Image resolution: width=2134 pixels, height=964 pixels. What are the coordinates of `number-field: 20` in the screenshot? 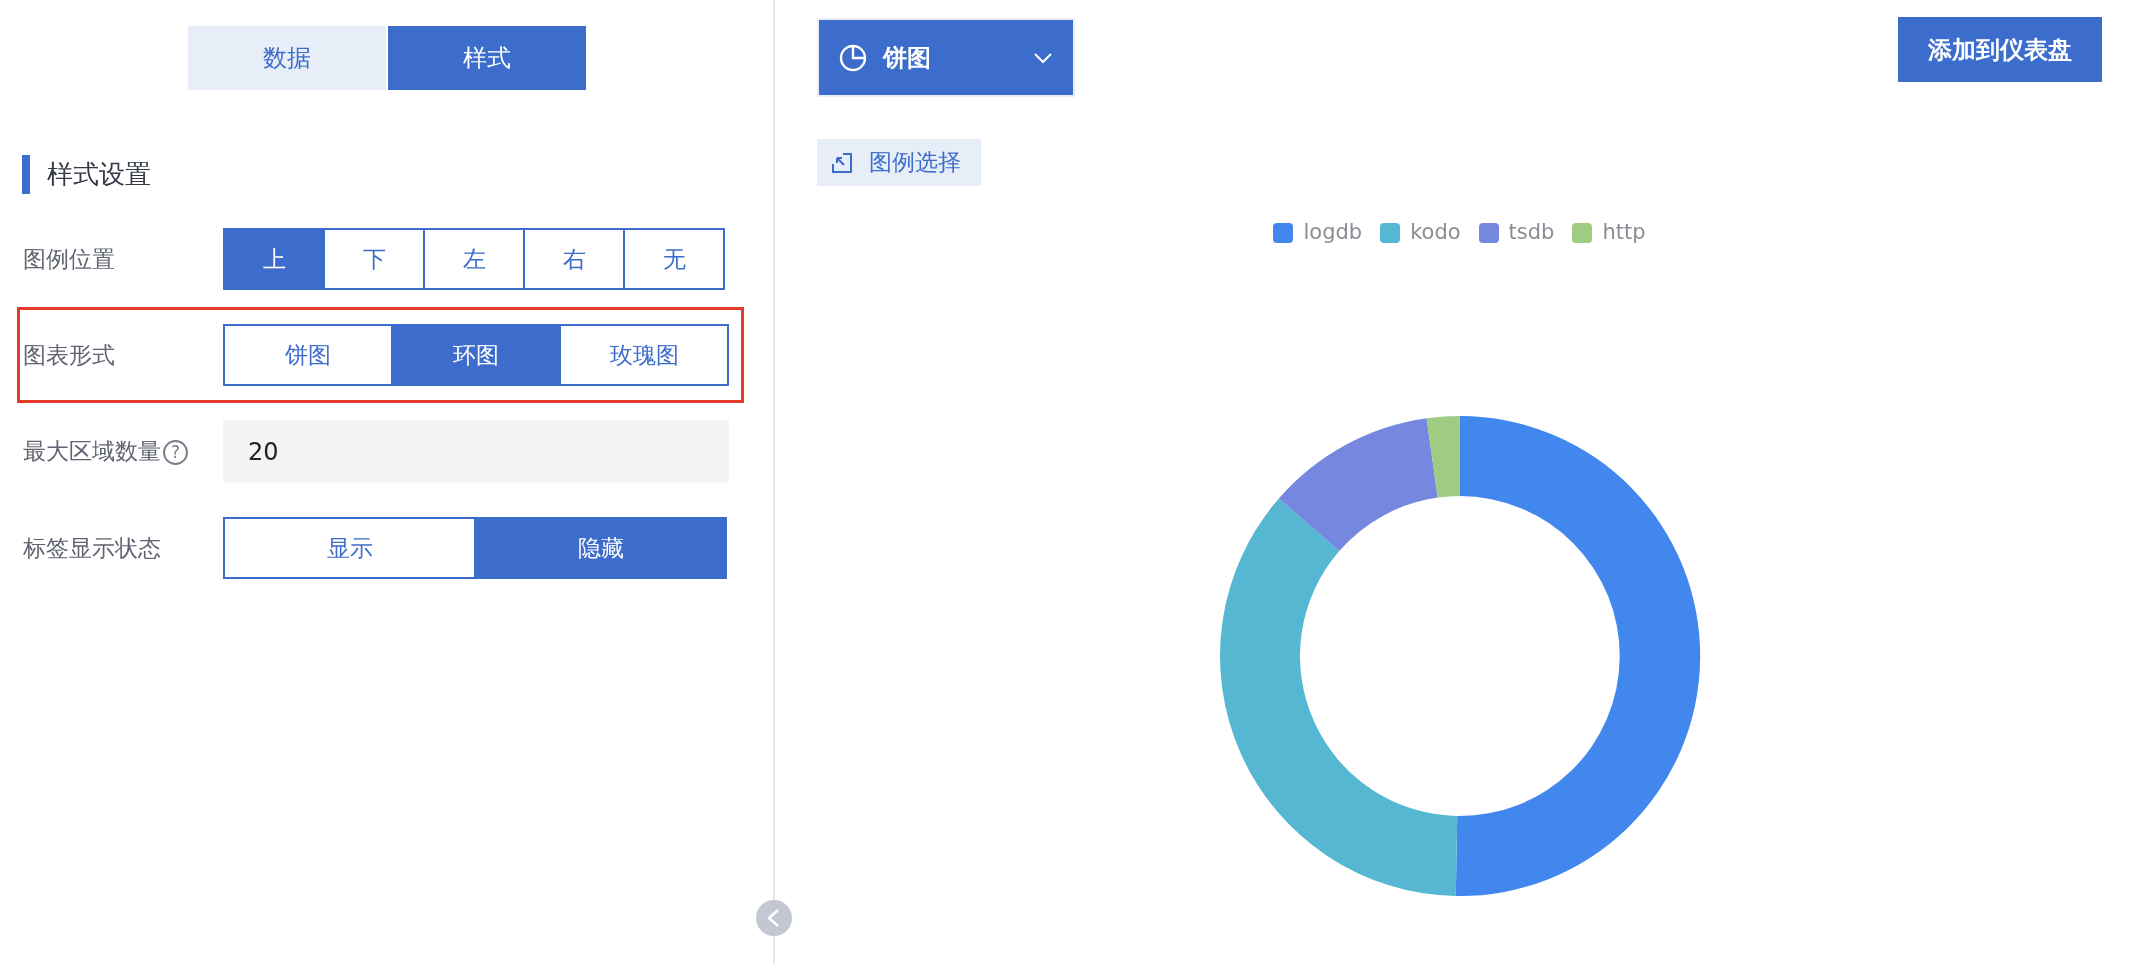 It's located at (476, 451).